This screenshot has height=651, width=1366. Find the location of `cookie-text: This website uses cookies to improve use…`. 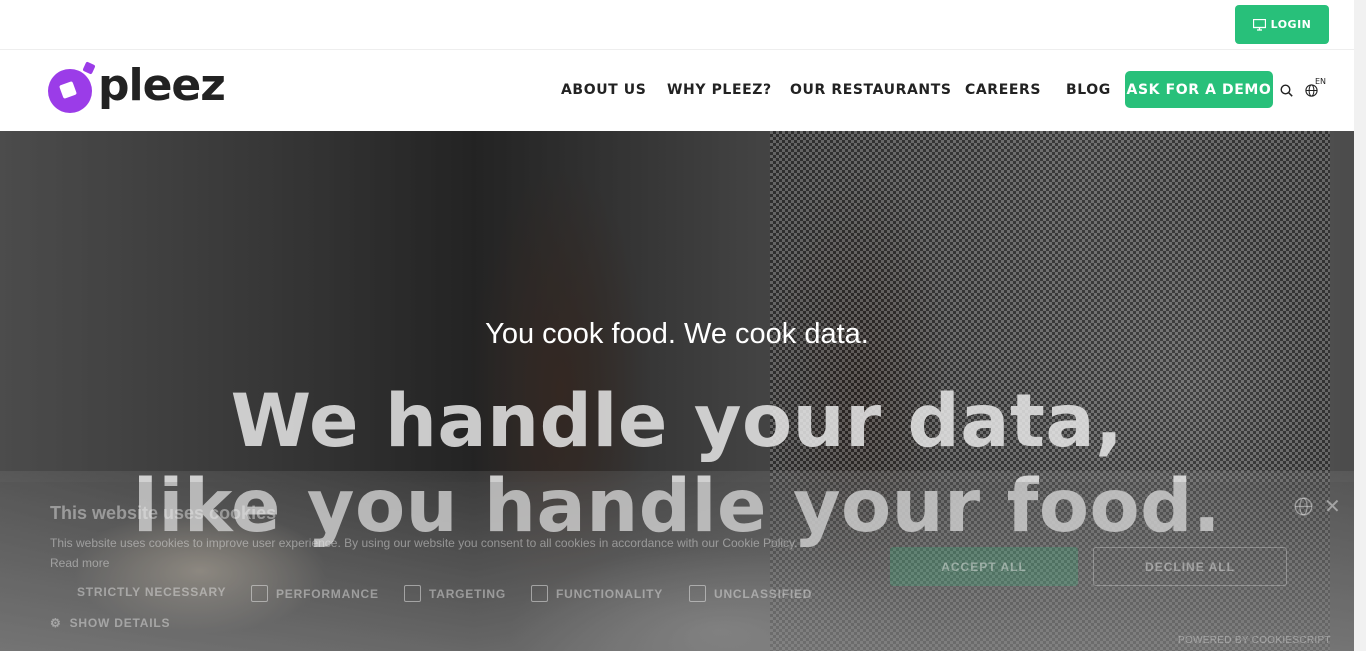

cookie-text: This website uses cookies to improve use… is located at coordinates (424, 543).